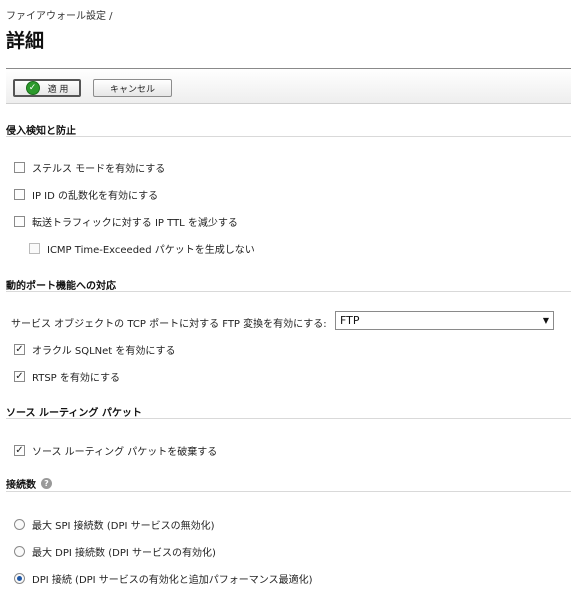 This screenshot has height=590, width=571. Describe the element at coordinates (19, 524) in the screenshot. I see `max-spi-radio` at that location.